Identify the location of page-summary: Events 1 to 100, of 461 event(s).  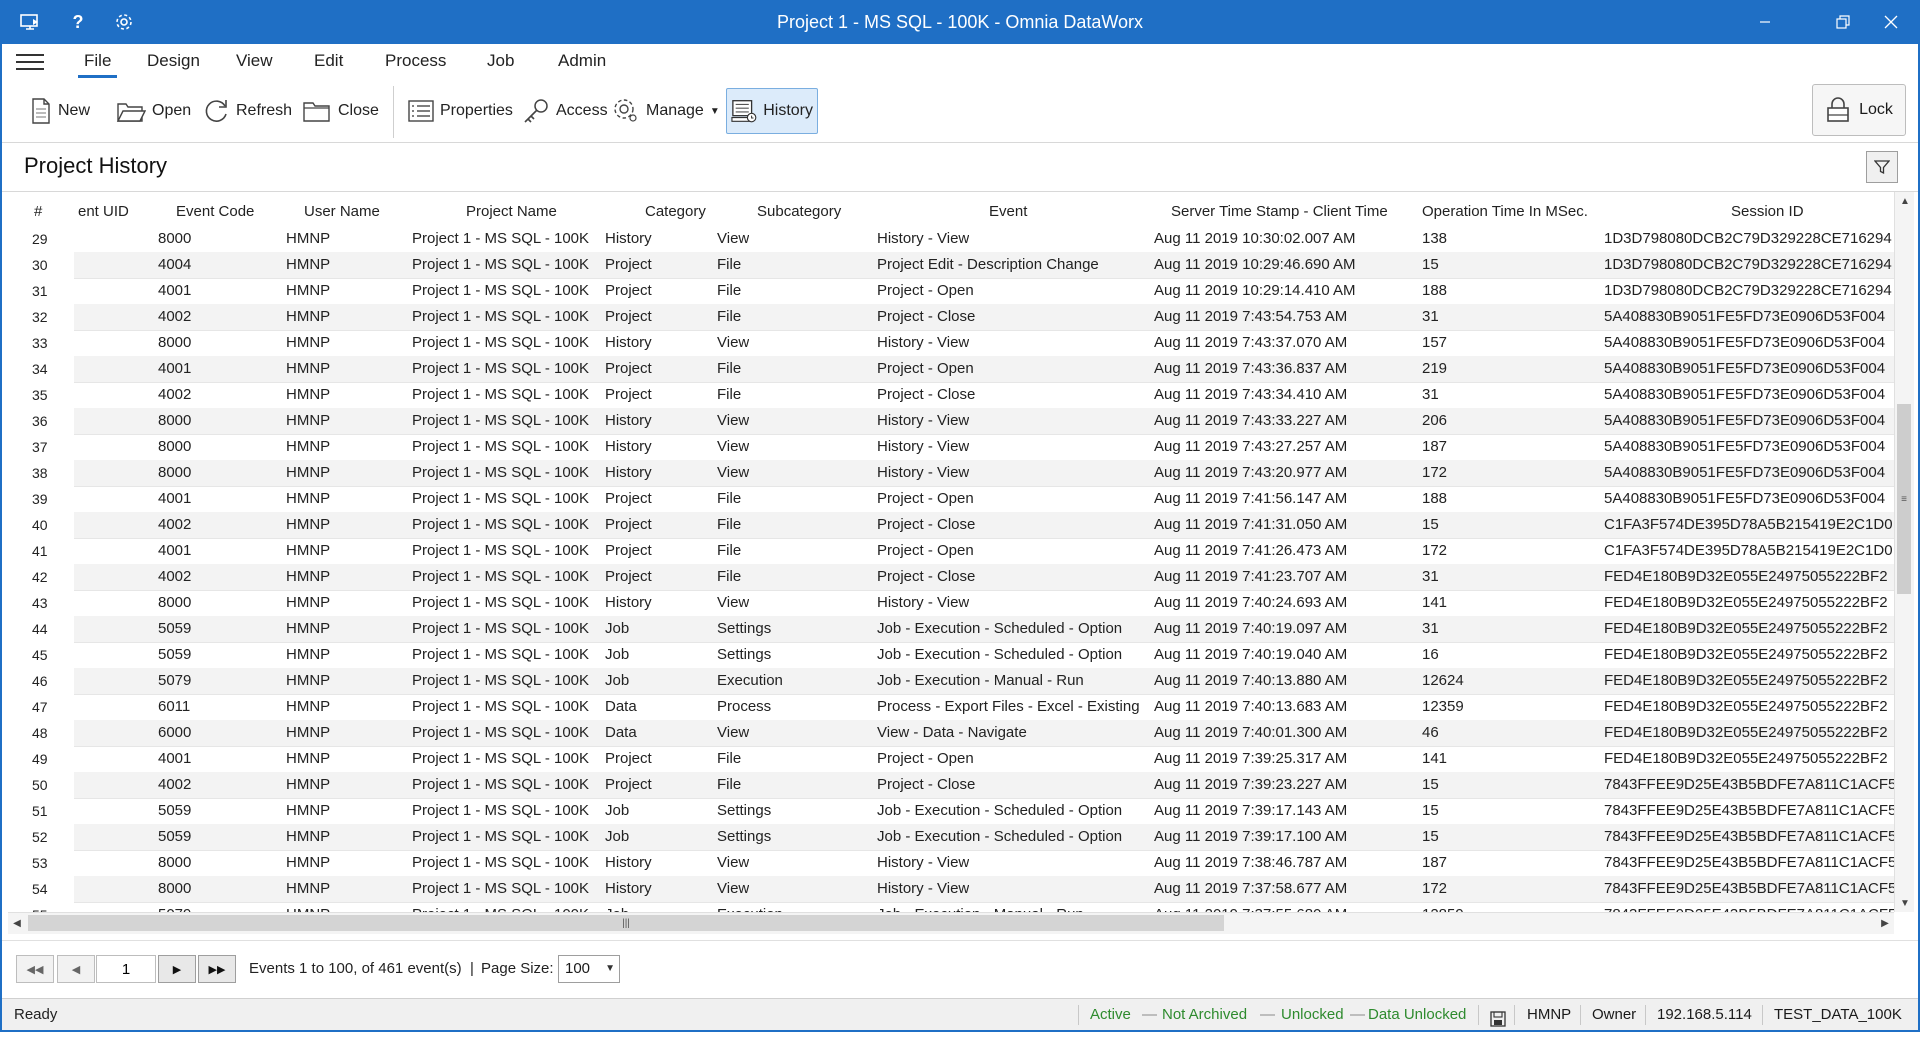
(355, 968).